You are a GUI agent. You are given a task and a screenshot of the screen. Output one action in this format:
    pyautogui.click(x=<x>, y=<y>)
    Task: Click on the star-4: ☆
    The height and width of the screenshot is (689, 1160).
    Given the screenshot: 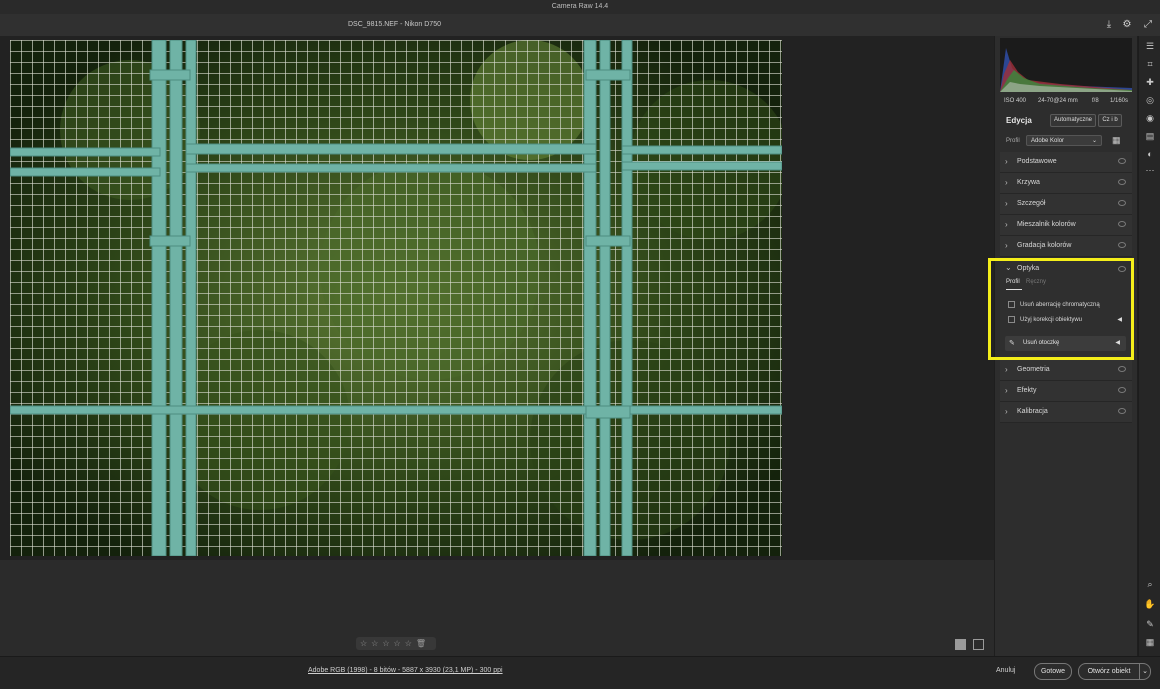 What is the action you would take?
    pyautogui.click(x=397, y=643)
    